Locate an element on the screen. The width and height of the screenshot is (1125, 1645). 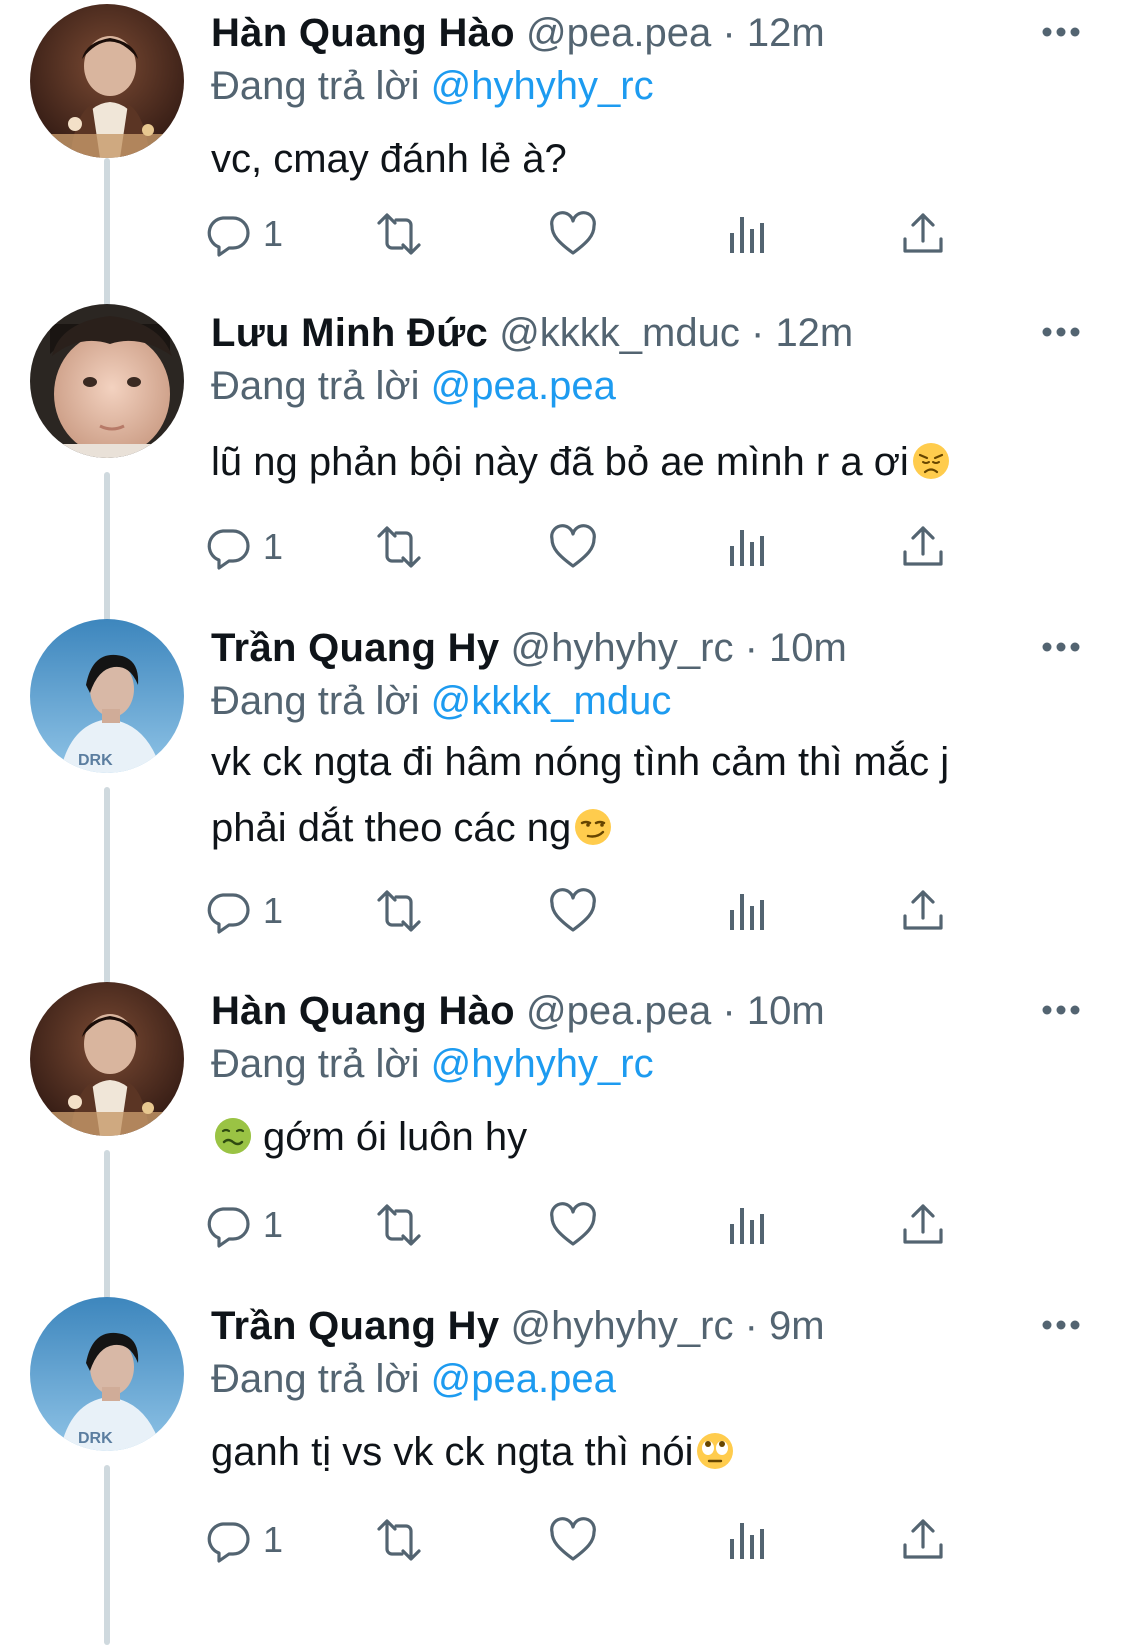
face-with-rolling-eyes-icon is located at coordinates (715, 1451).